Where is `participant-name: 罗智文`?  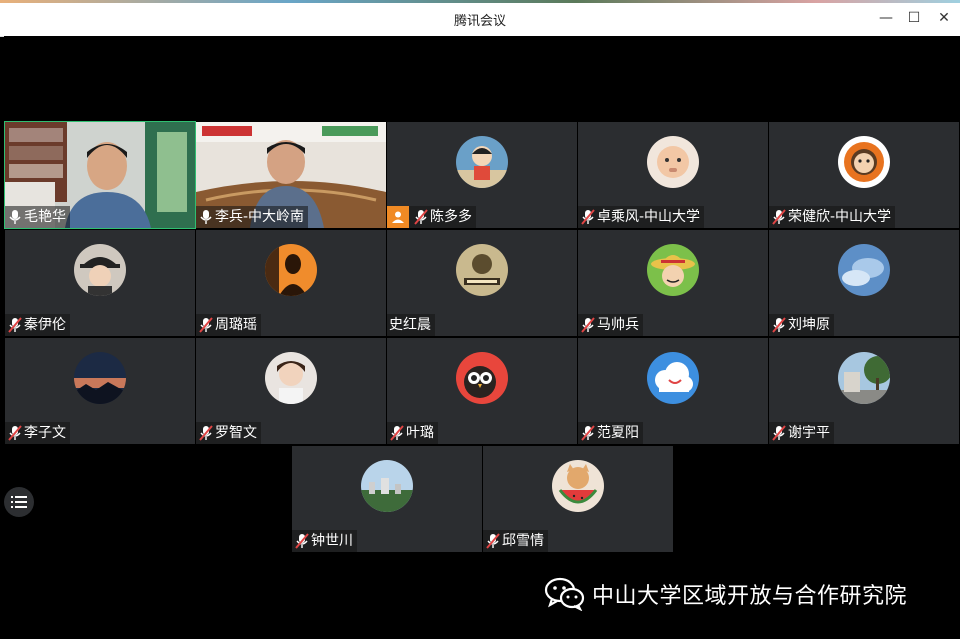 participant-name: 罗智文 is located at coordinates (236, 433).